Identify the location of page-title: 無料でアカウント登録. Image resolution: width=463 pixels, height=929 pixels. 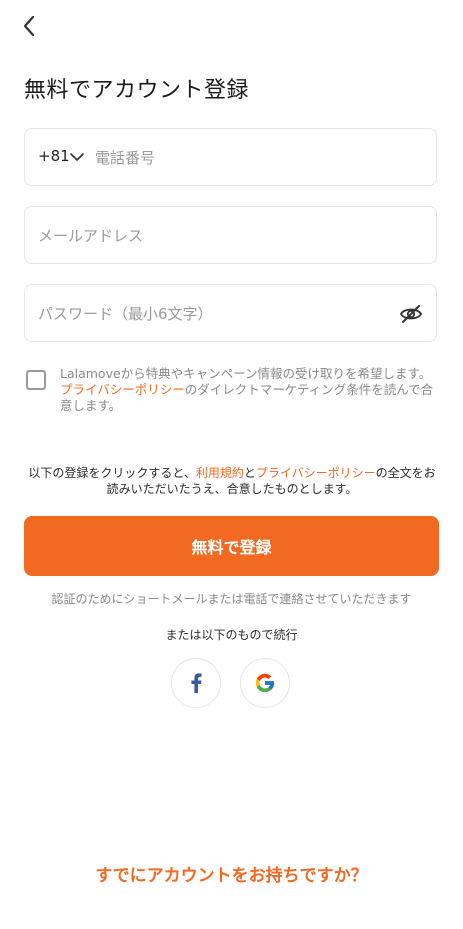
(137, 90).